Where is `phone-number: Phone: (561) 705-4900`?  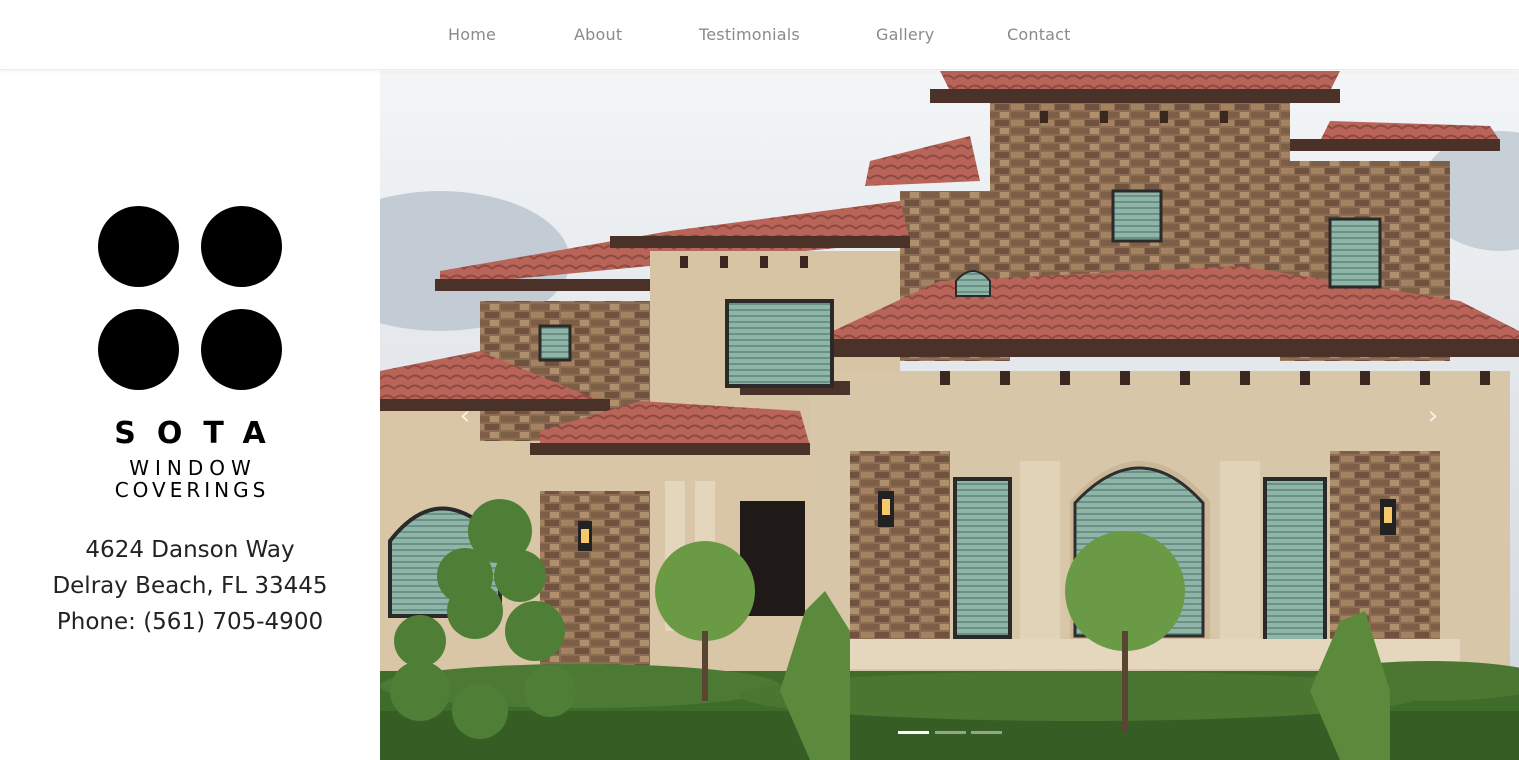
phone-number: Phone: (561) 705-4900 is located at coordinates (190, 622).